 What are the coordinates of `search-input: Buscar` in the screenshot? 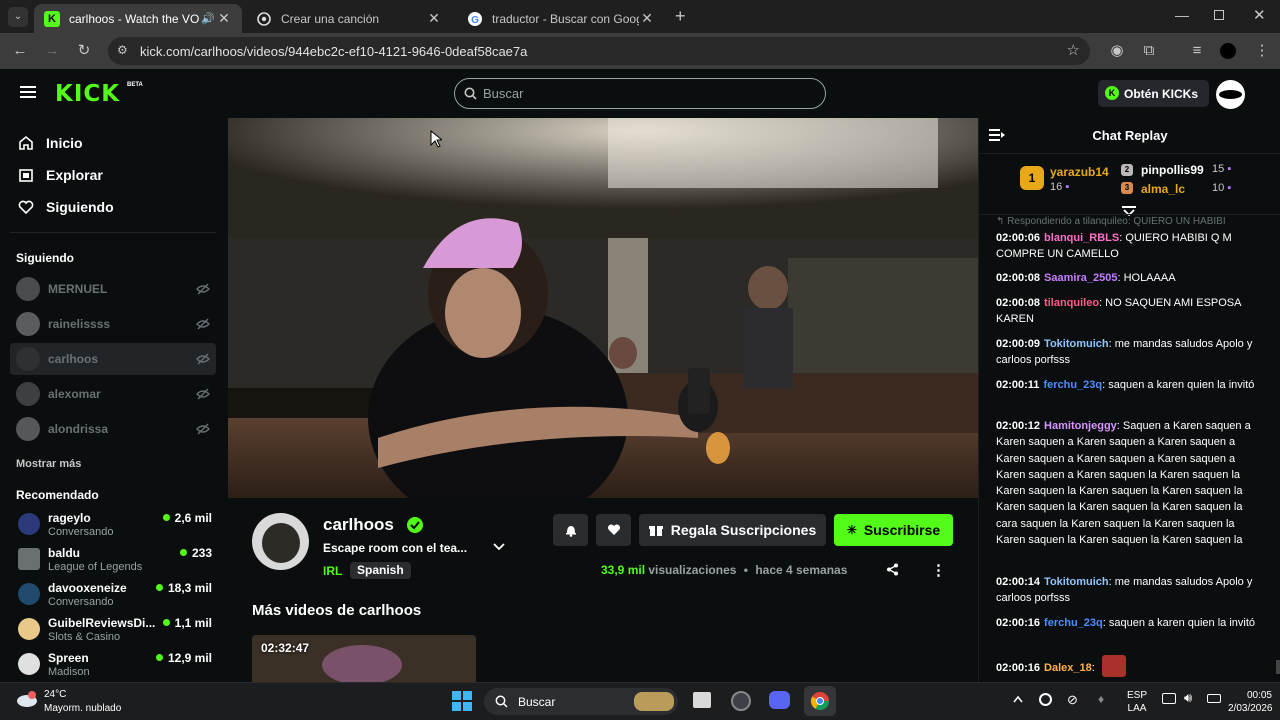 It's located at (640, 93).